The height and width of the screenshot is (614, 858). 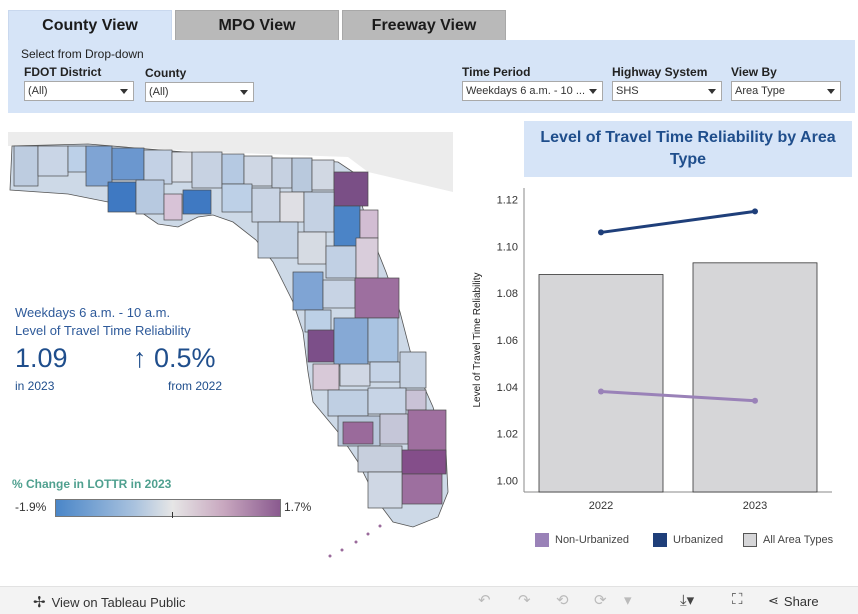 I want to click on redo-icon: ↷, so click(x=524, y=600).